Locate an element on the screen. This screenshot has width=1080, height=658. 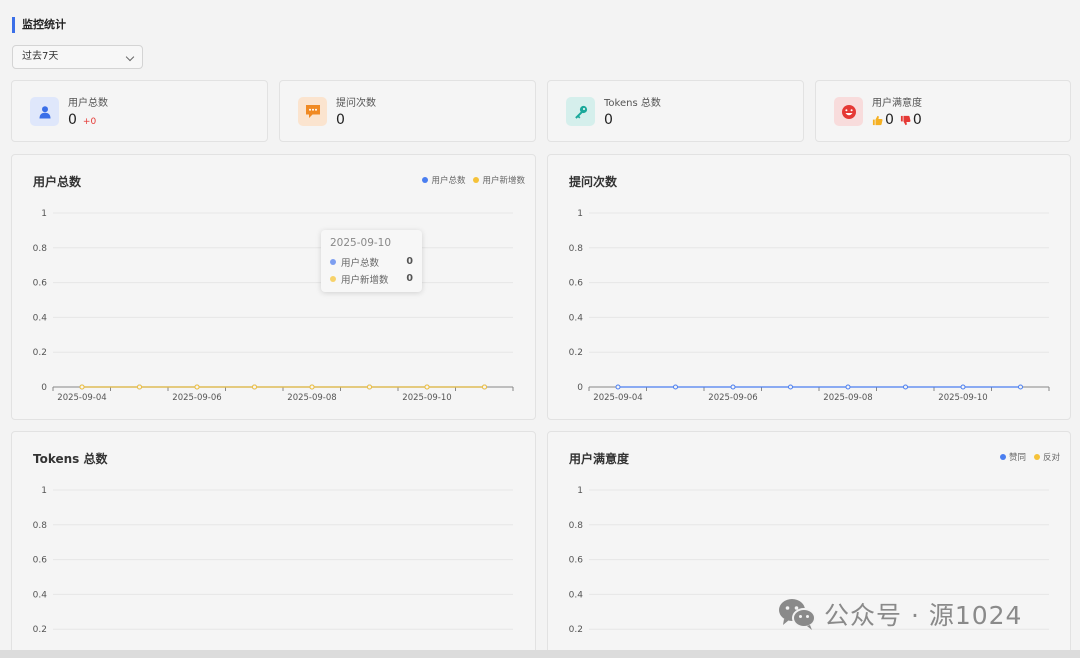
stat-card-questions: 提问次数 0 is located at coordinates (407, 111).